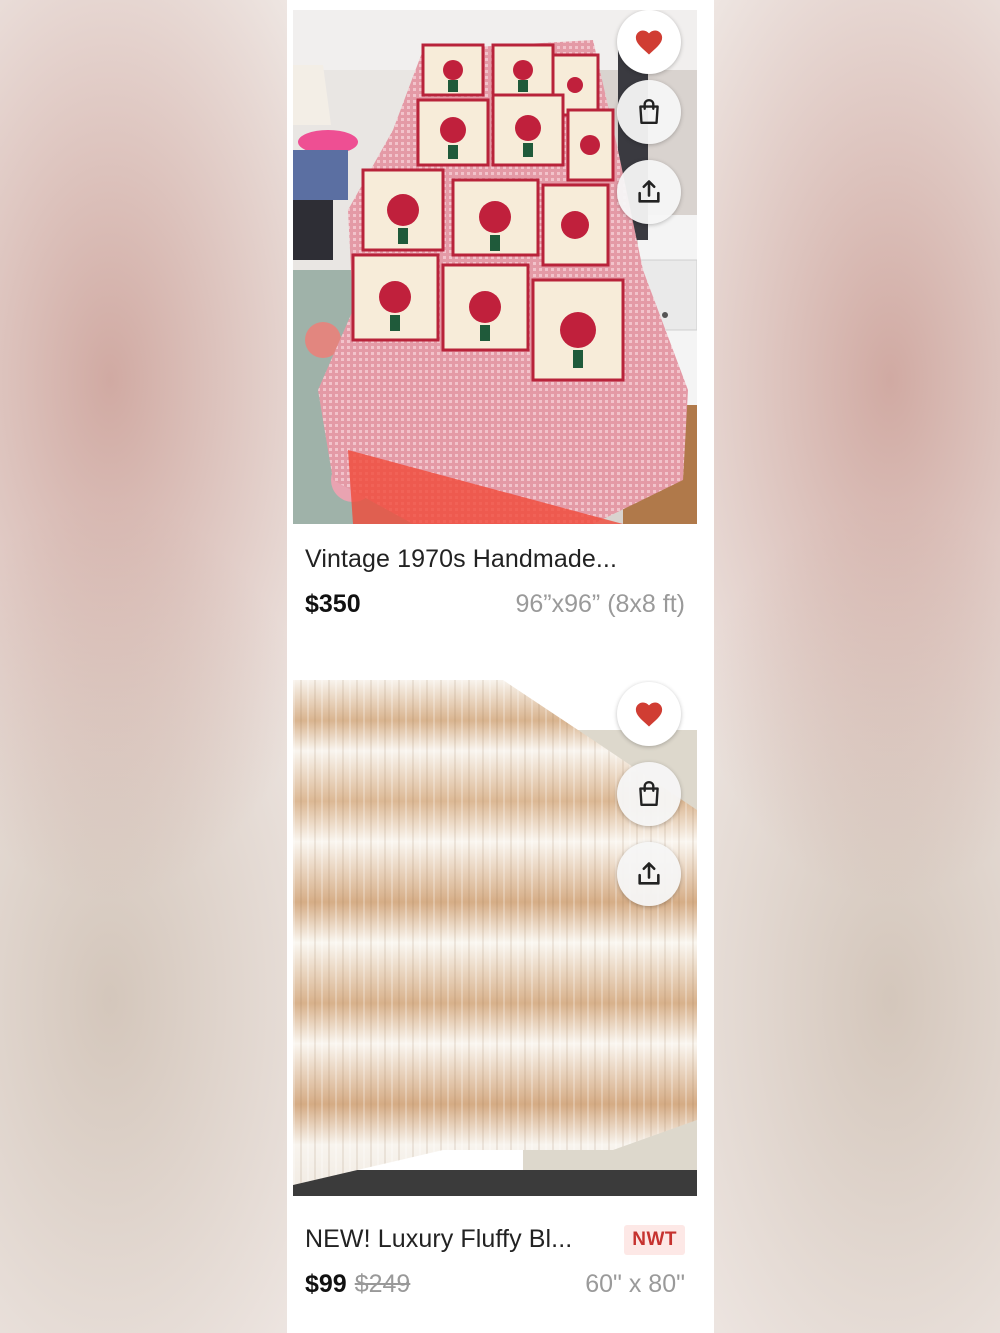 The image size is (1000, 1333). I want to click on listing-price-row: $99 $249 60" x 80", so click(495, 1287).